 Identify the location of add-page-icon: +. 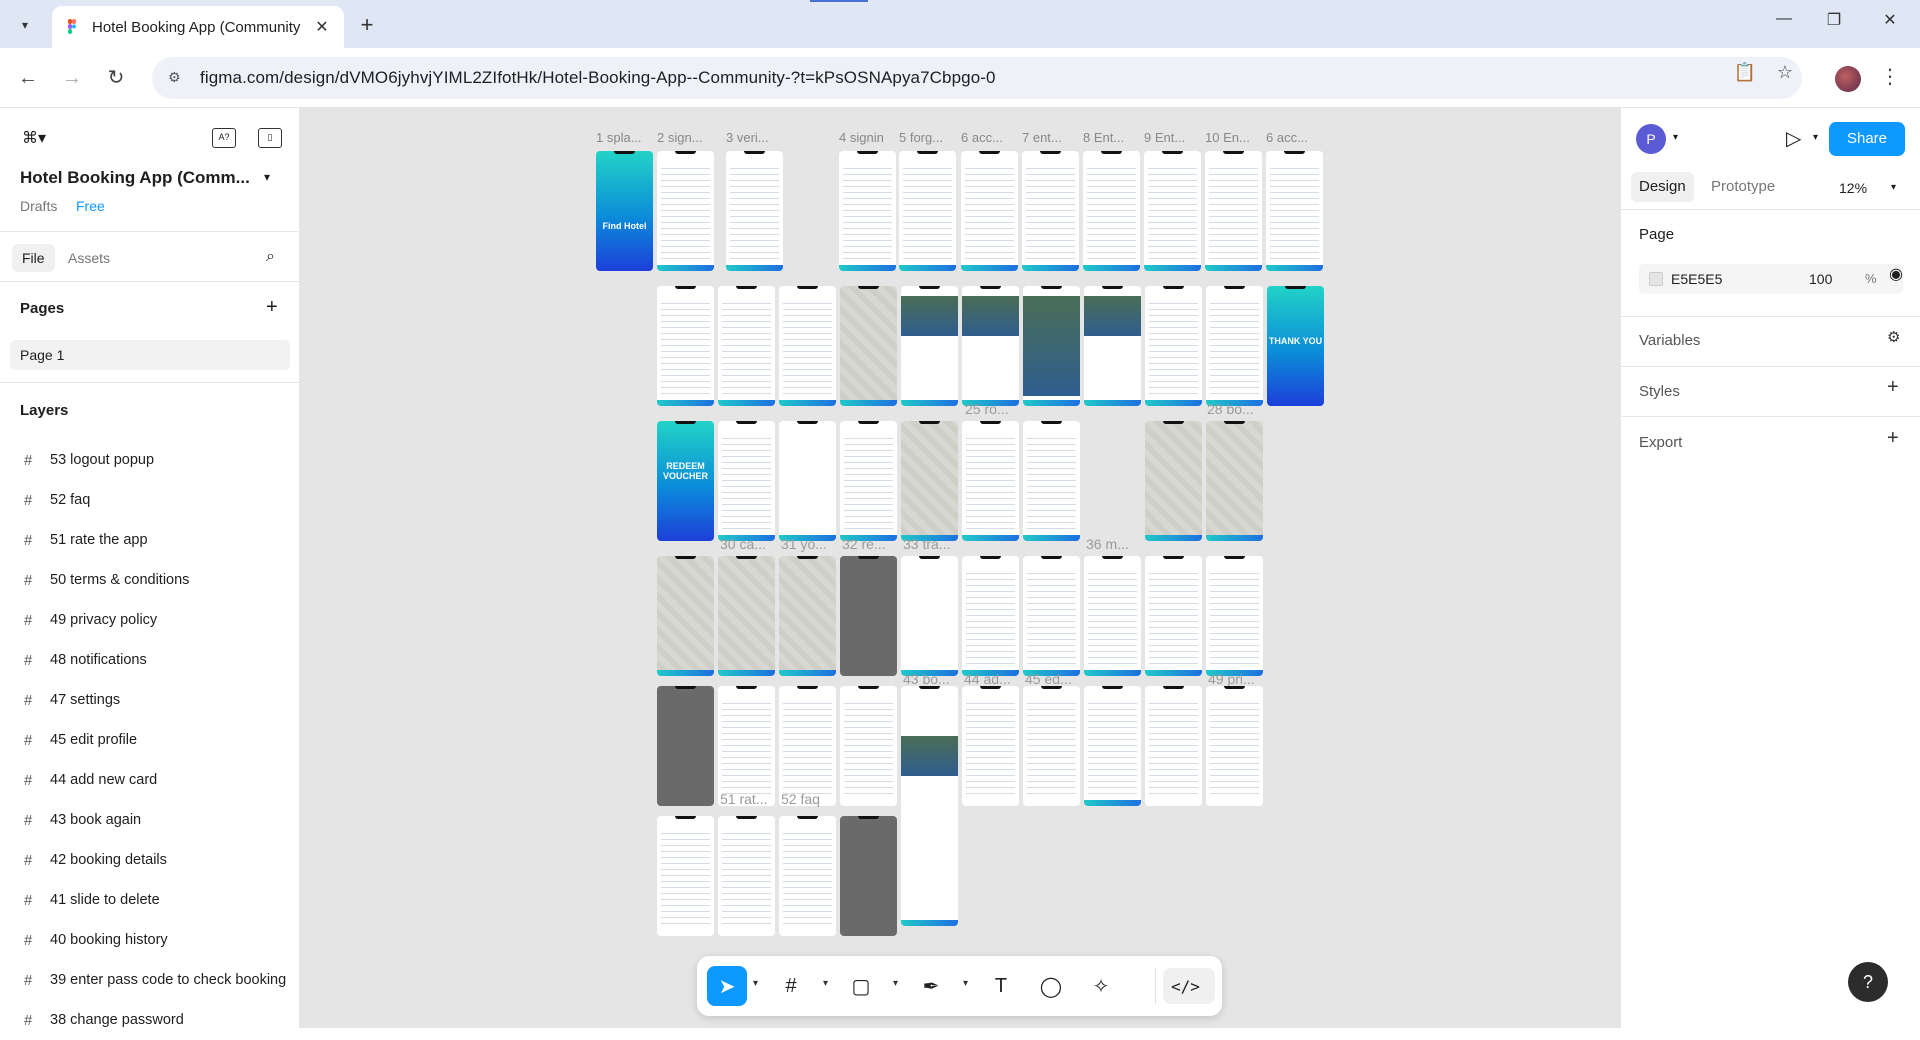
(272, 307).